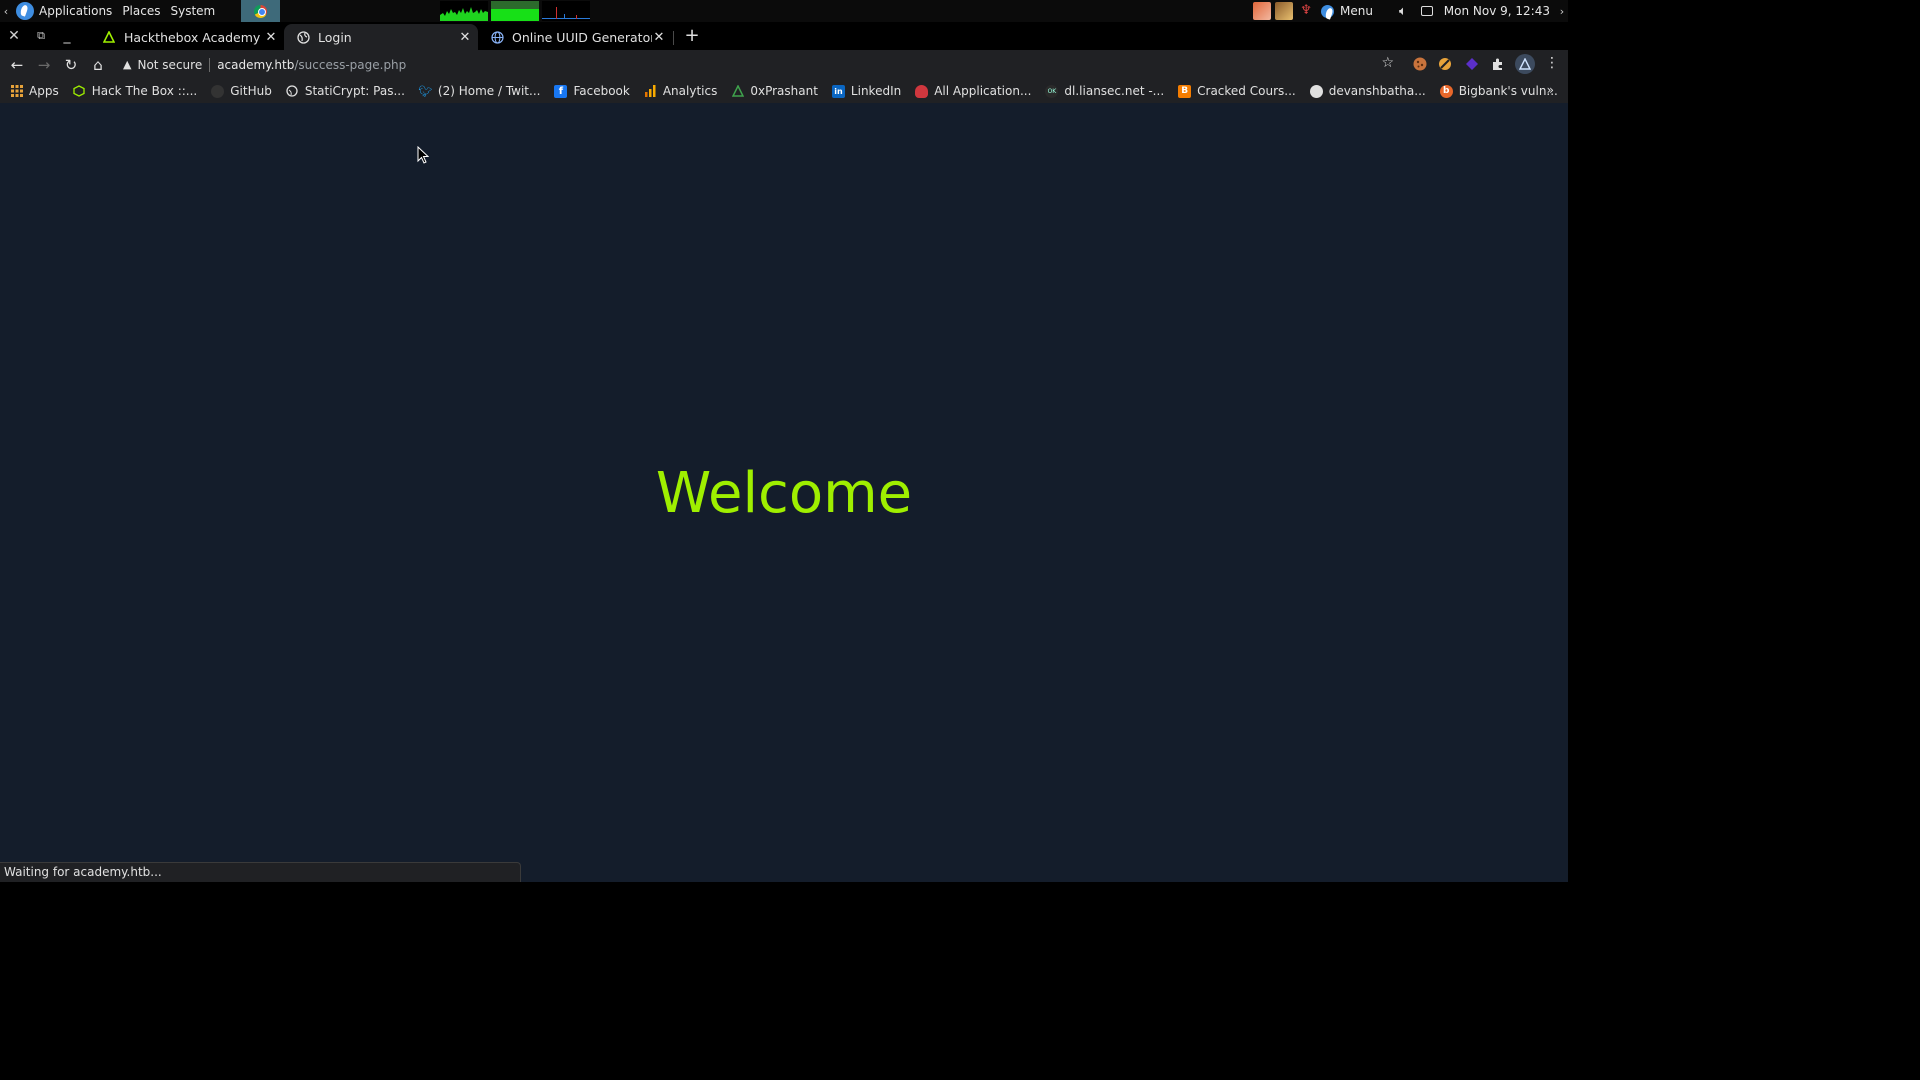 Image resolution: width=1920 pixels, height=1080 pixels. Describe the element at coordinates (79, 91) in the screenshot. I see `htb-cube-icon` at that location.